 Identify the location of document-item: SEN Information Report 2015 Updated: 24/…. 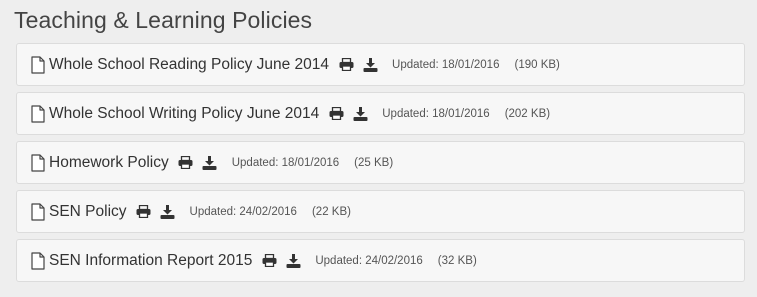
(380, 260).